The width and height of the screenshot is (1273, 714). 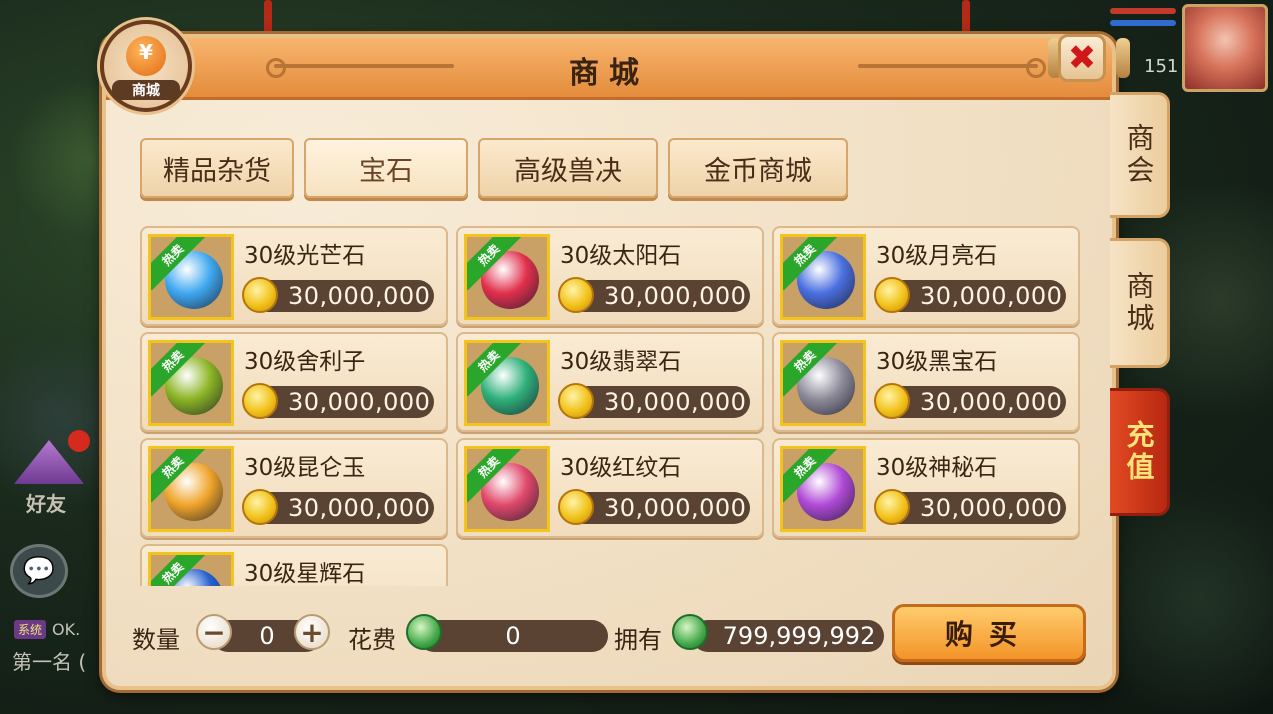 I want to click on plus-button: +, so click(x=312, y=632).